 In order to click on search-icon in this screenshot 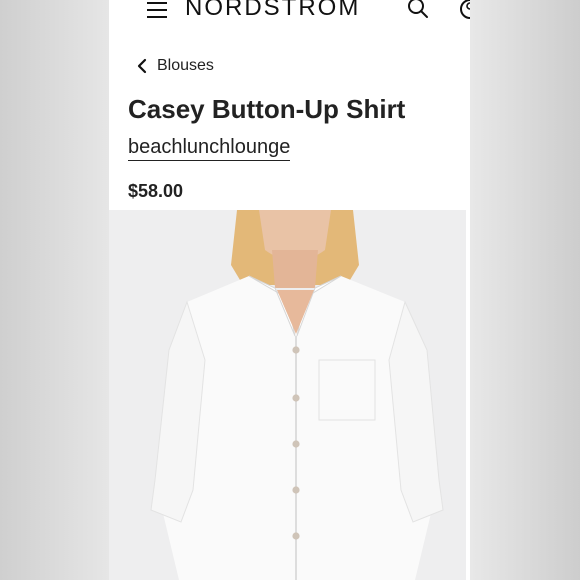, I will do `click(418, 10)`.